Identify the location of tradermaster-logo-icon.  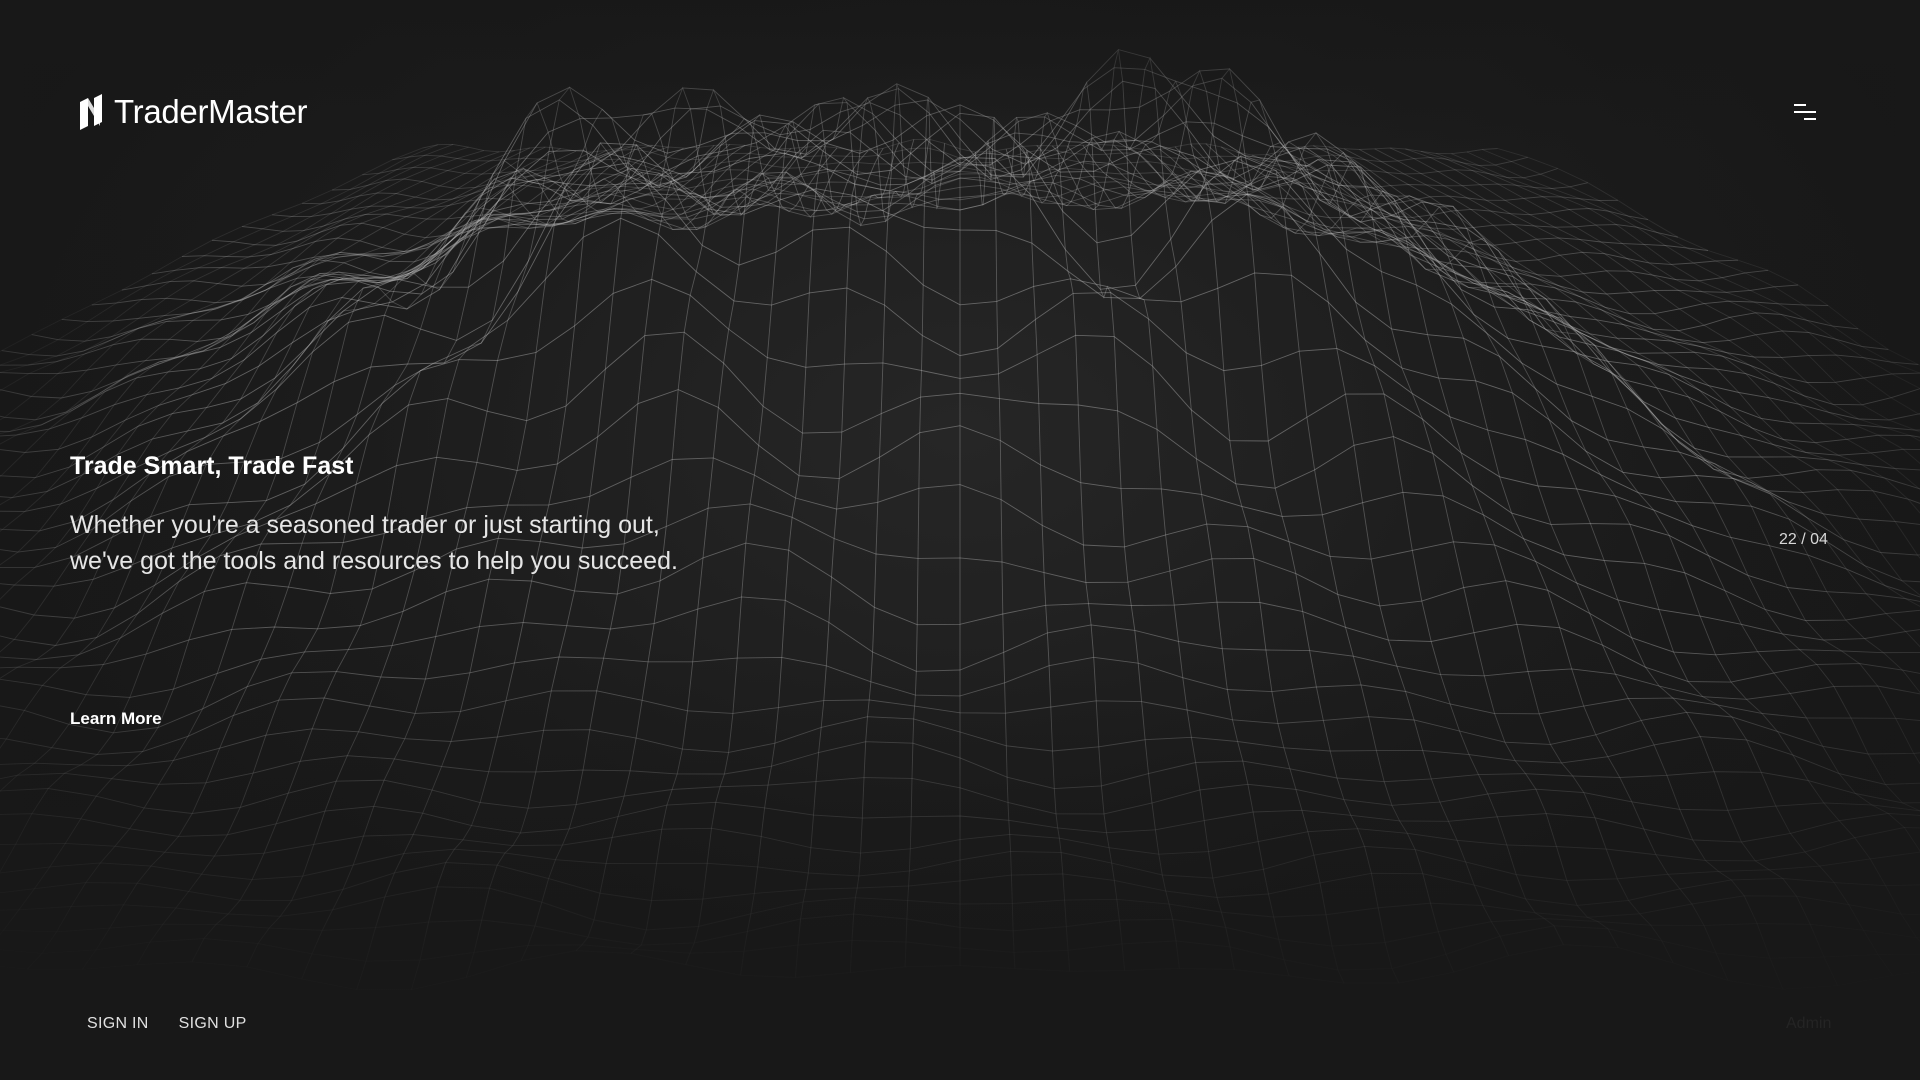
(91, 112).